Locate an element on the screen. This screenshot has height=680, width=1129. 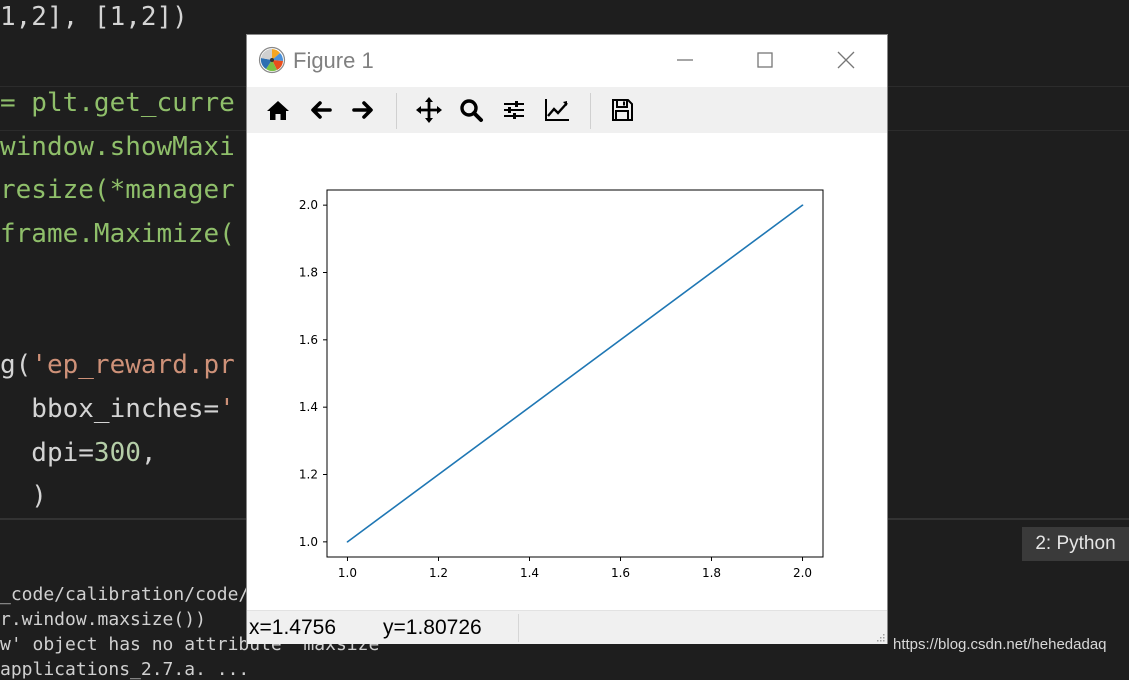
code-token: ) is located at coordinates (23, 496).